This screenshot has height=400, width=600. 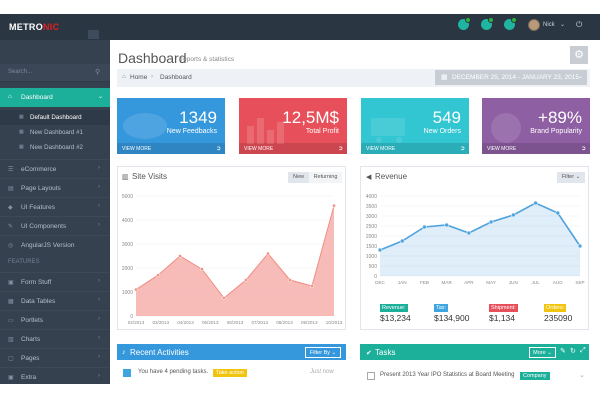 I want to click on angular-icon: ◎, so click(x=11, y=246).